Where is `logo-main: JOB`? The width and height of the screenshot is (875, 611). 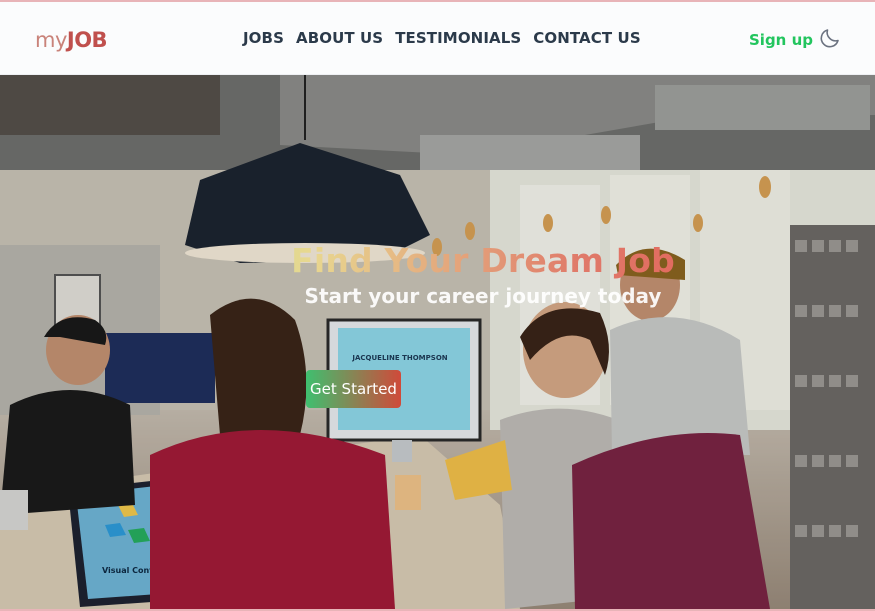 logo-main: JOB is located at coordinates (87, 40).